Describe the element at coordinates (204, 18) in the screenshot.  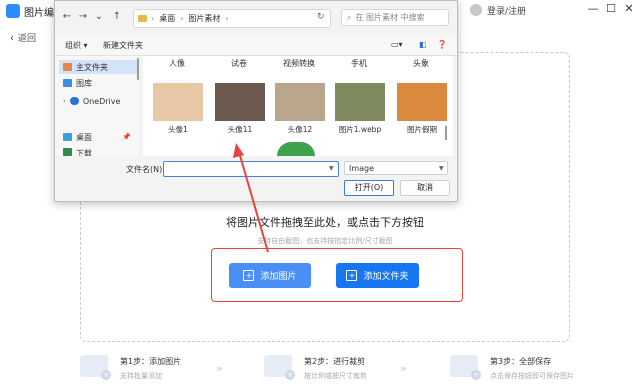
I see `breadcrumb-folder: 图片素材` at that location.